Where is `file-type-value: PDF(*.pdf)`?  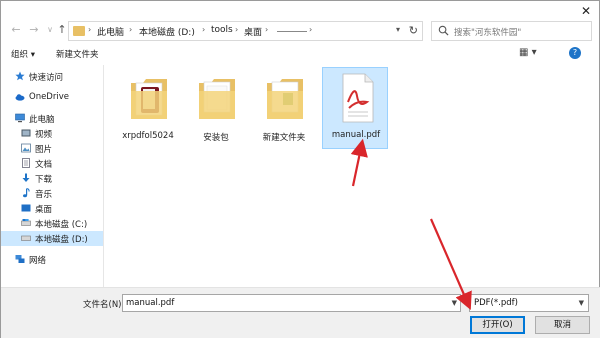 file-type-value: PDF(*.pdf) is located at coordinates (496, 303).